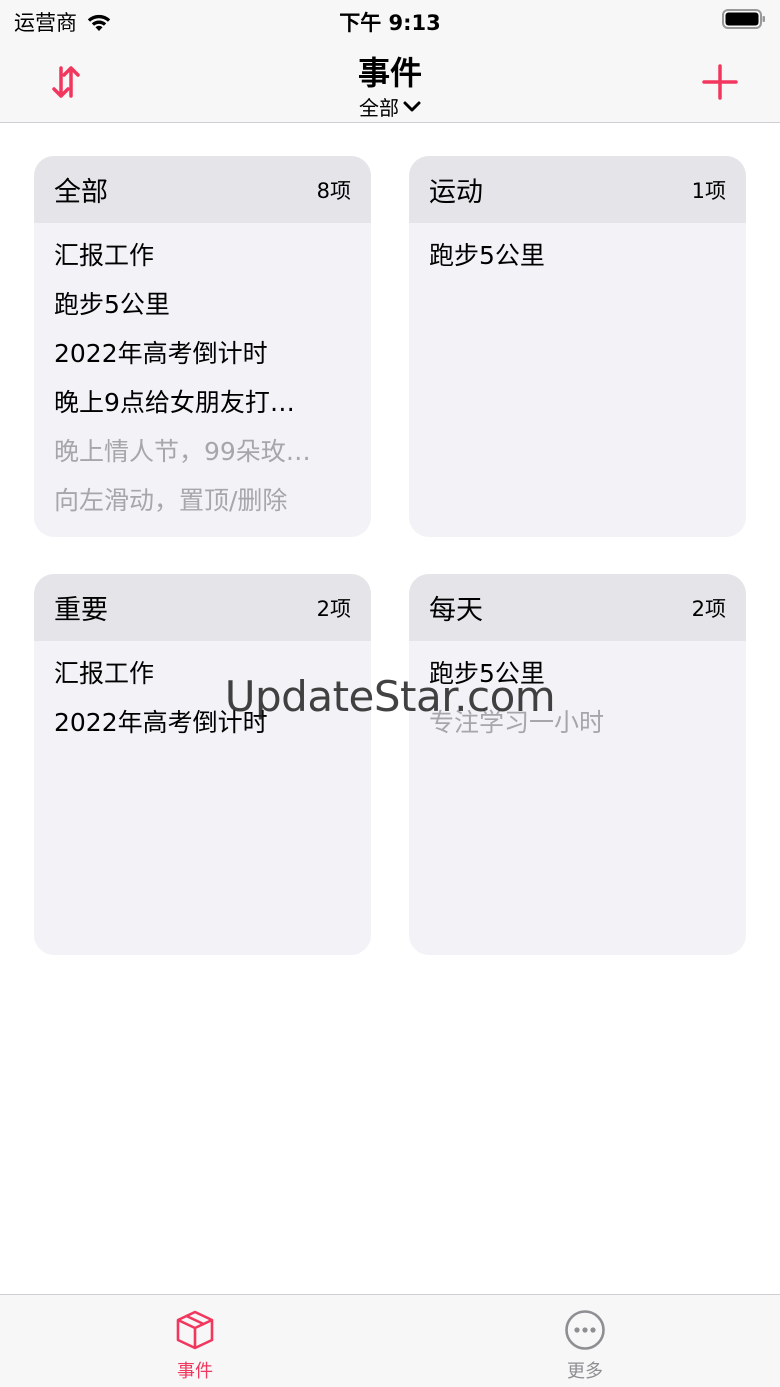 Image resolution: width=780 pixels, height=1387 pixels. I want to click on card-item-list: 跑步5公里 专注学习一小时, so click(577, 696).